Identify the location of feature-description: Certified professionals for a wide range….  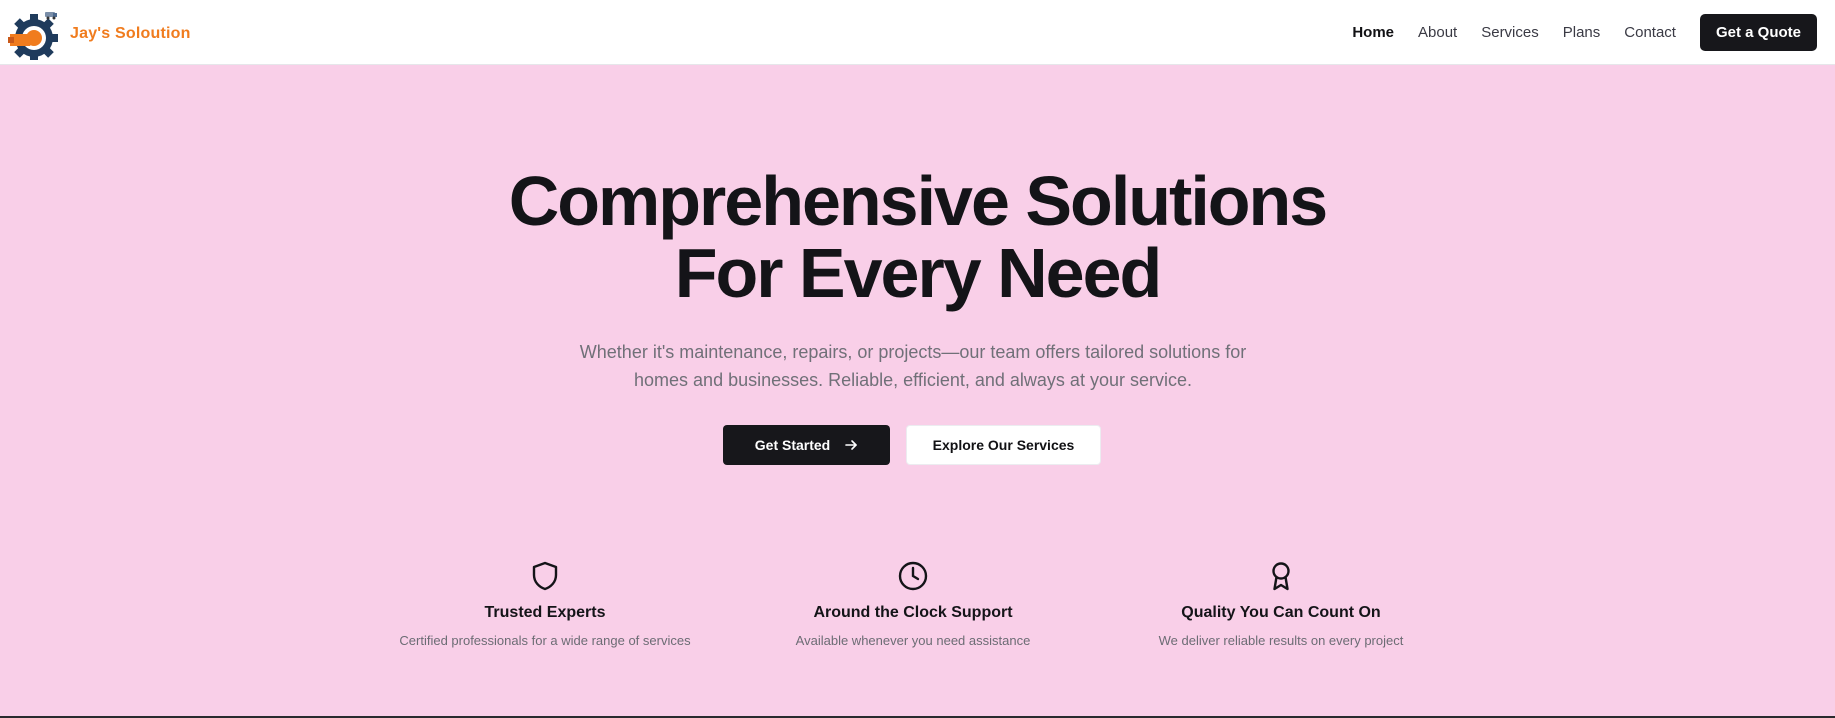
(545, 640).